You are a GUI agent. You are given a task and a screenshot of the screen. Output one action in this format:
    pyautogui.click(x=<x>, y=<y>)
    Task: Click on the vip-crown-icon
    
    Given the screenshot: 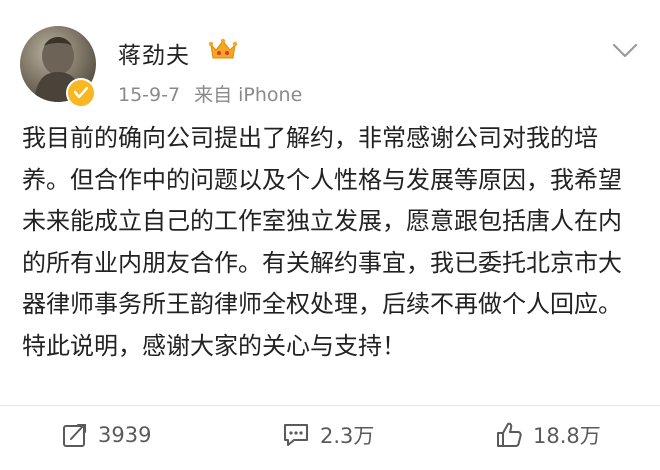 What is the action you would take?
    pyautogui.click(x=223, y=48)
    